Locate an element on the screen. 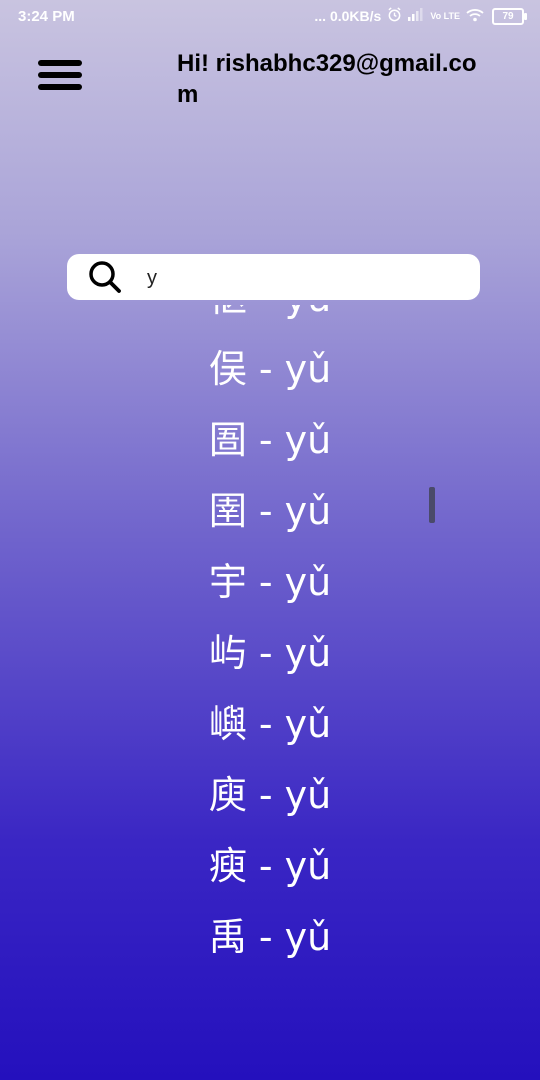 The image size is (540, 1080). result-item: 瘐 - yǔ is located at coordinates (270, 866).